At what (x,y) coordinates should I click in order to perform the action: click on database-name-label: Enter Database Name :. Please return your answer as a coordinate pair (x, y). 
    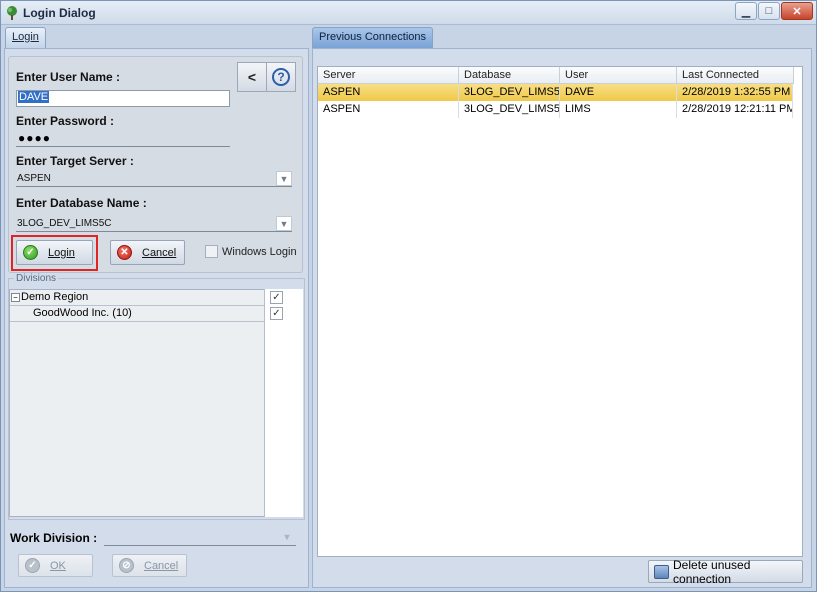
    Looking at the image, I should click on (81, 203).